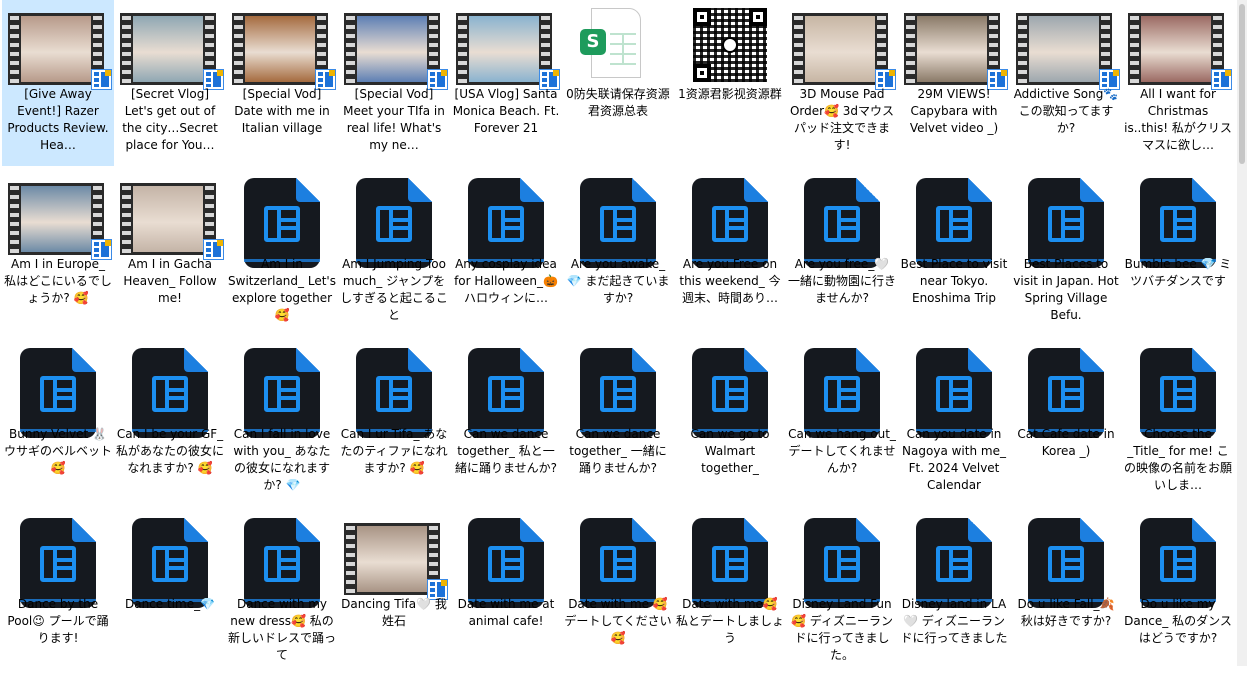 Image resolution: width=1247 pixels, height=676 pixels. I want to click on file-item: Can I be your GF_ 私があなたの彼女になれますか? 🥰, so click(170, 423).